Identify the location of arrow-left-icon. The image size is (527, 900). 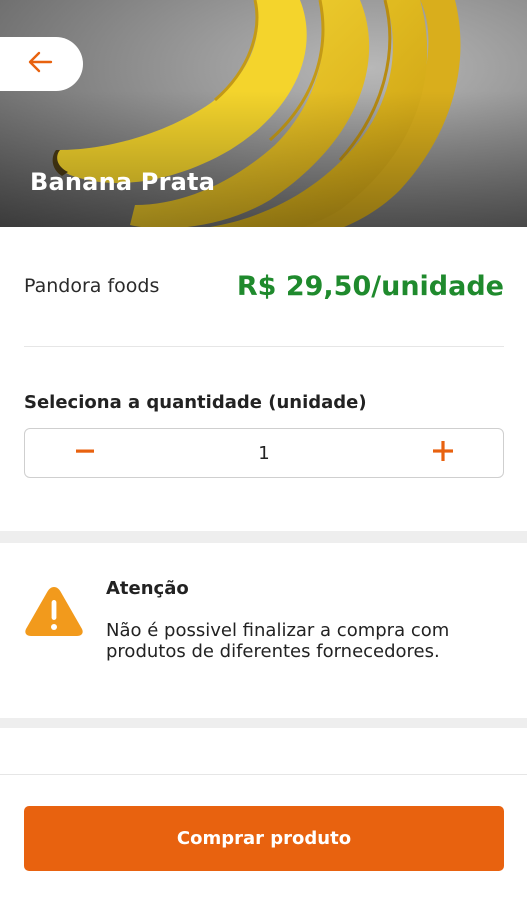
(40, 64).